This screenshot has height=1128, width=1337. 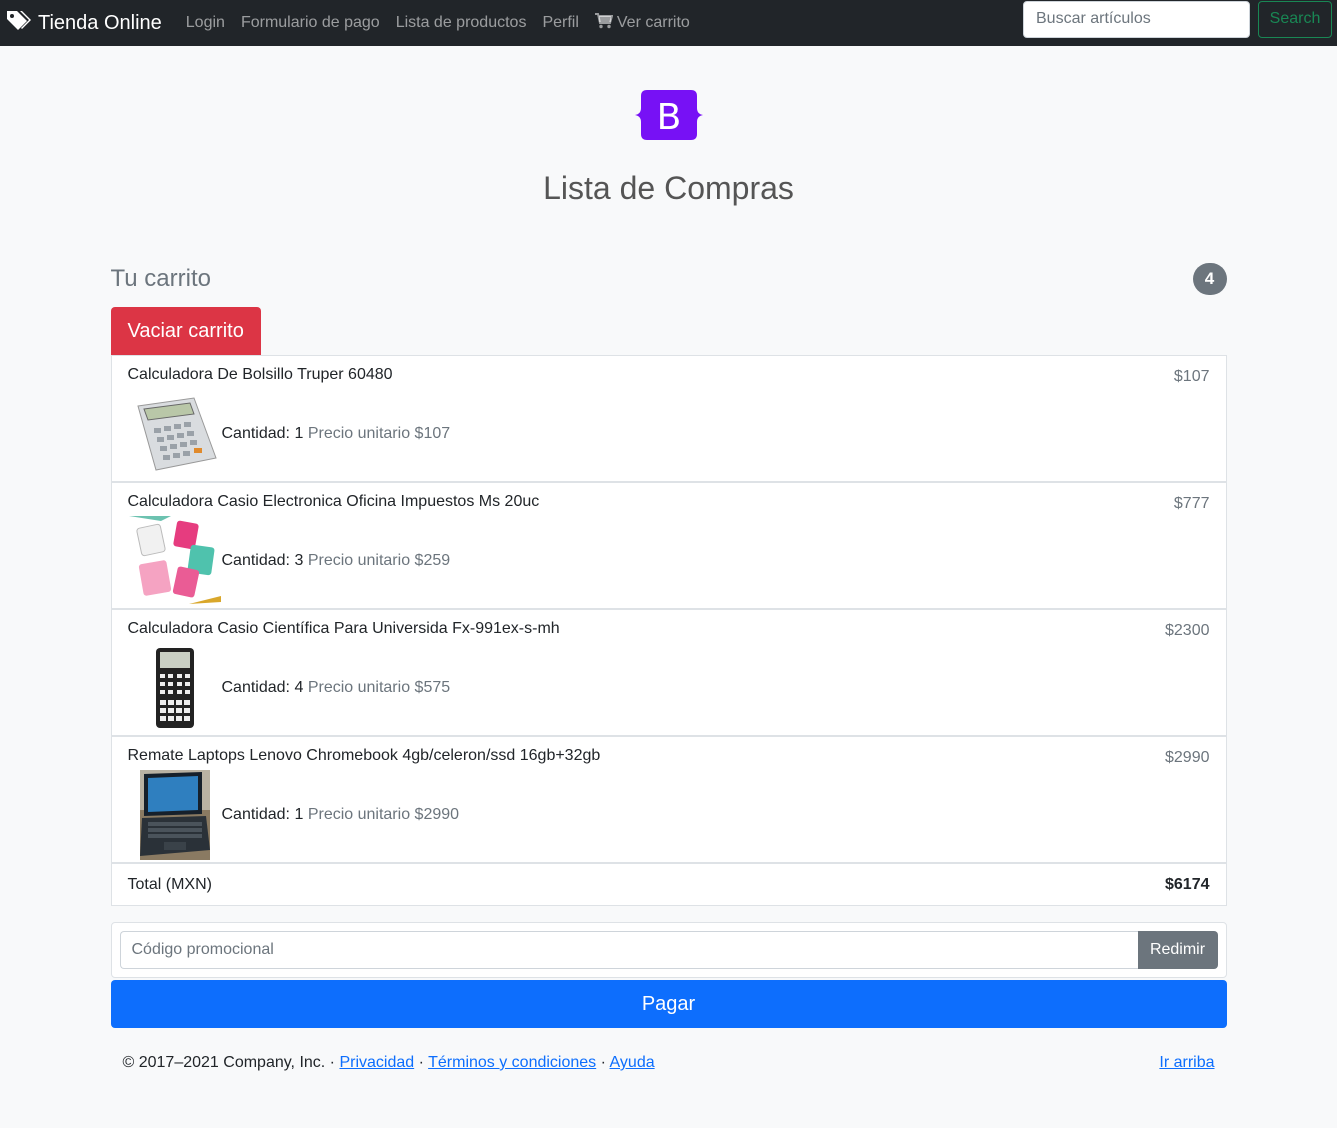 I want to click on cart-title: Tu carrito, so click(x=160, y=278).